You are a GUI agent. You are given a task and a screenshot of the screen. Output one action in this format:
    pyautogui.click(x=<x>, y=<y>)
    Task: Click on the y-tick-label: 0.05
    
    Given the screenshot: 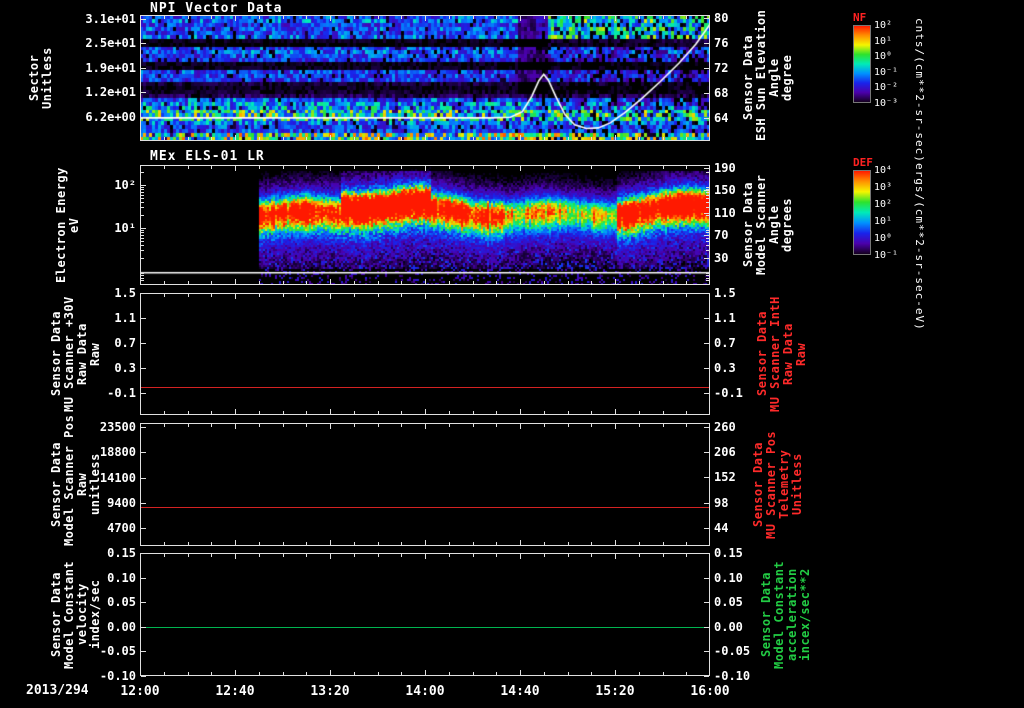 What is the action you would take?
    pyautogui.click(x=728, y=602)
    